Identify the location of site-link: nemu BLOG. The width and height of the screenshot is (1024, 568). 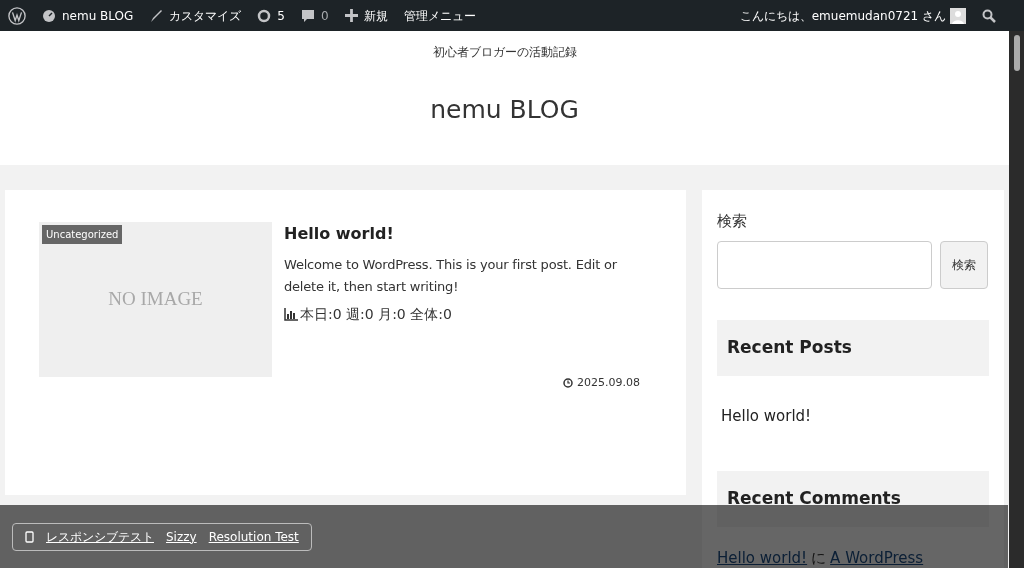
(98, 15).